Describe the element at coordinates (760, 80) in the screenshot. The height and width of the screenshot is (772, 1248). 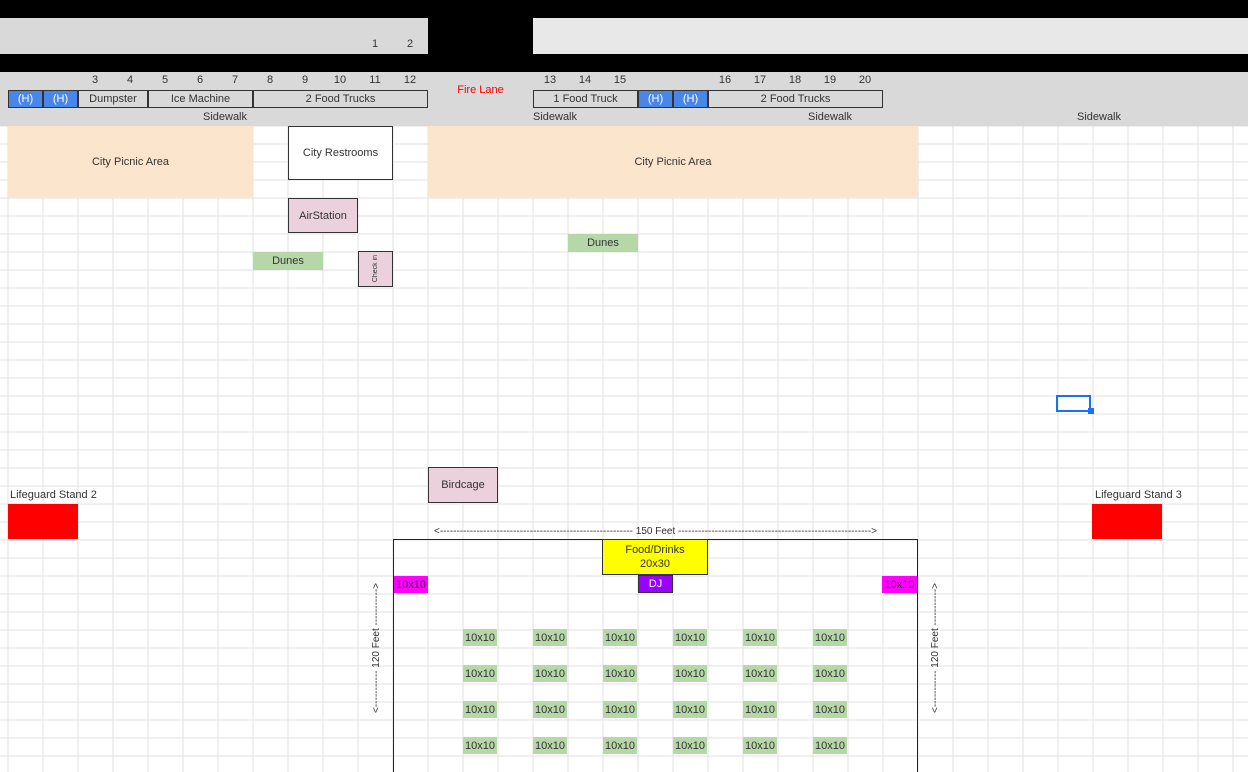
I see `parking-spot-number: 17` at that location.